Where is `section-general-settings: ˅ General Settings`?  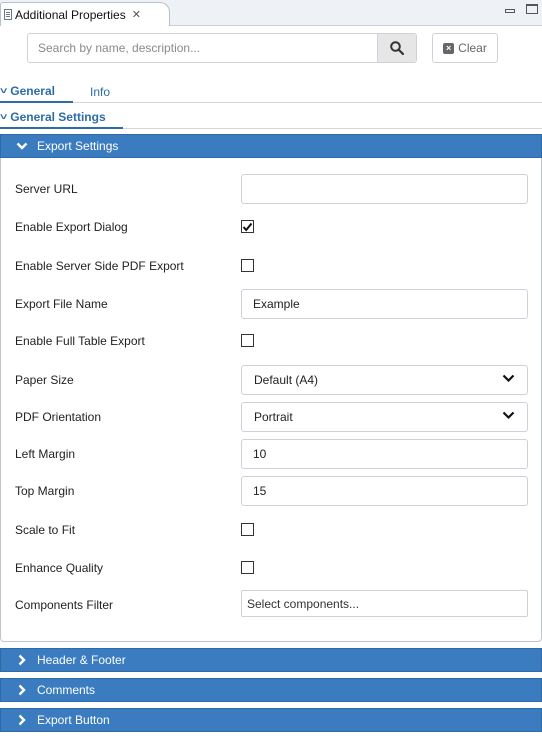 section-general-settings: ˅ General Settings is located at coordinates (61, 117).